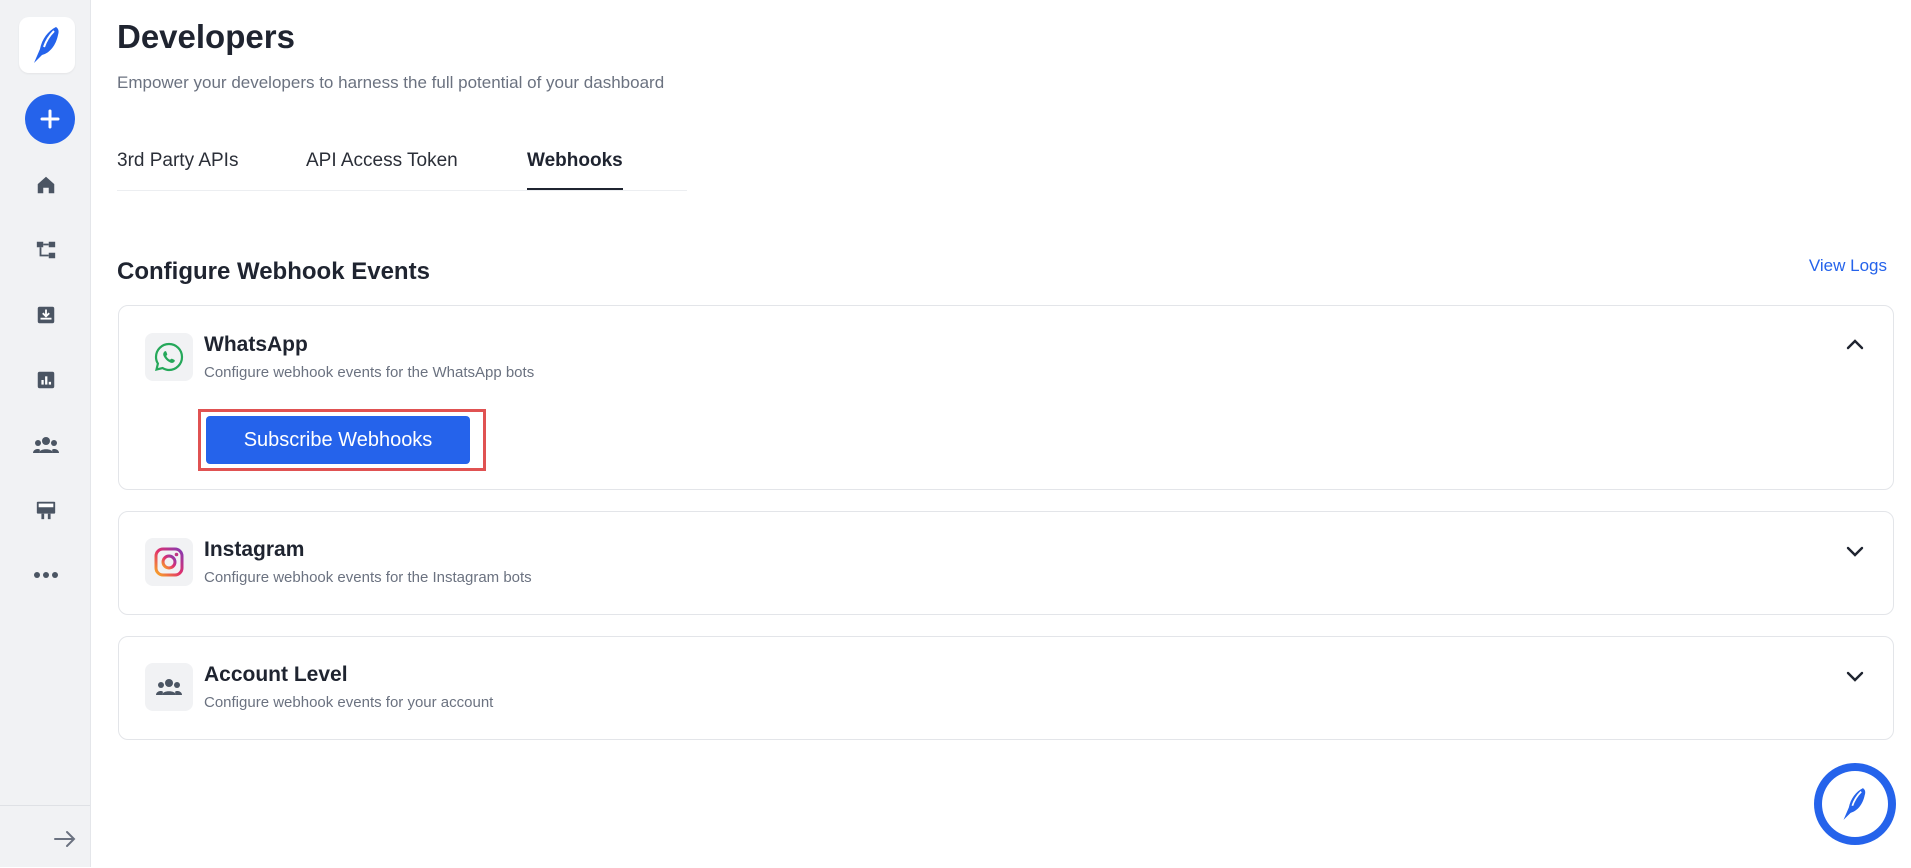  I want to click on inbox-icon, so click(46, 315).